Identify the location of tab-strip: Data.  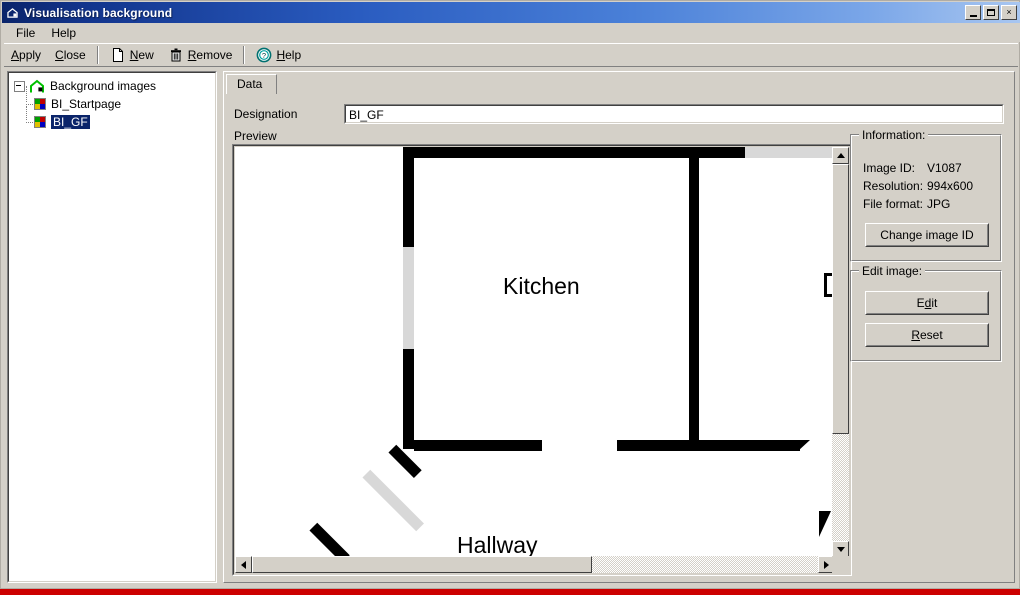
(619, 84).